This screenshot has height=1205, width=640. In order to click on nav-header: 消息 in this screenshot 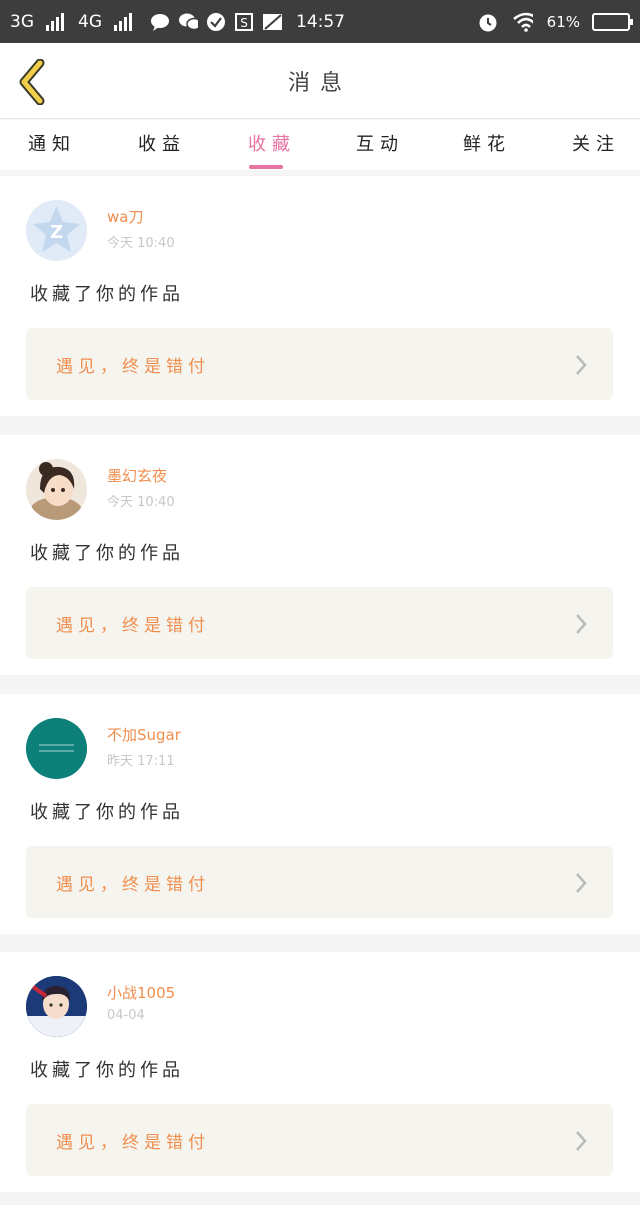, I will do `click(320, 81)`.